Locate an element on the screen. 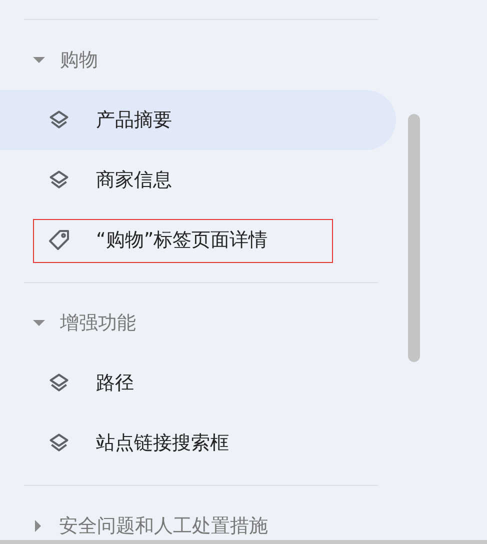 The width and height of the screenshot is (487, 544). nav-item-label: 站点链接搜索框 is located at coordinates (162, 443).